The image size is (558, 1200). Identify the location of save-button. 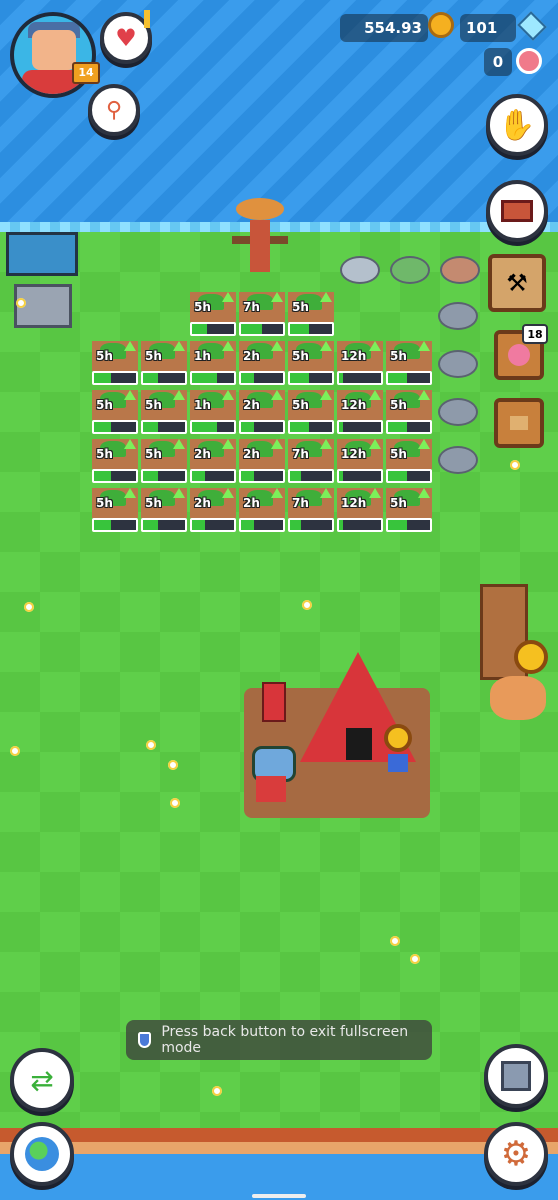
(516, 1076).